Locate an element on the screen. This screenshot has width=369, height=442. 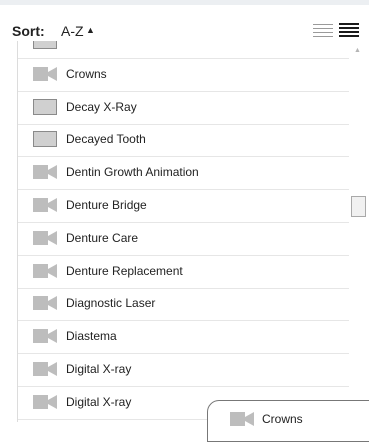
list-item: Diagnostic Laser is located at coordinates (183, 304).